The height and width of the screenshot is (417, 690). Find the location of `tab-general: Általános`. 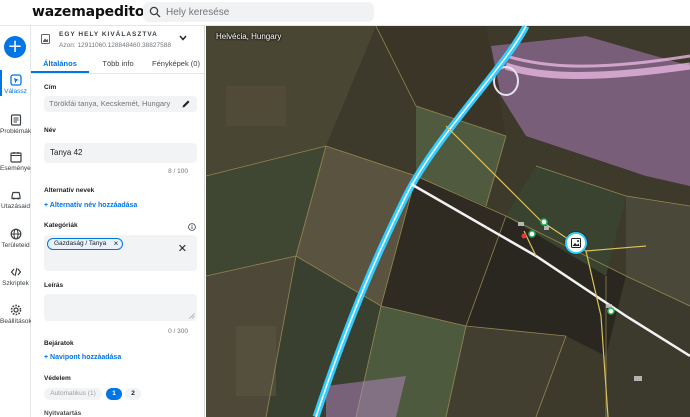

tab-general: Általános is located at coordinates (60, 64).